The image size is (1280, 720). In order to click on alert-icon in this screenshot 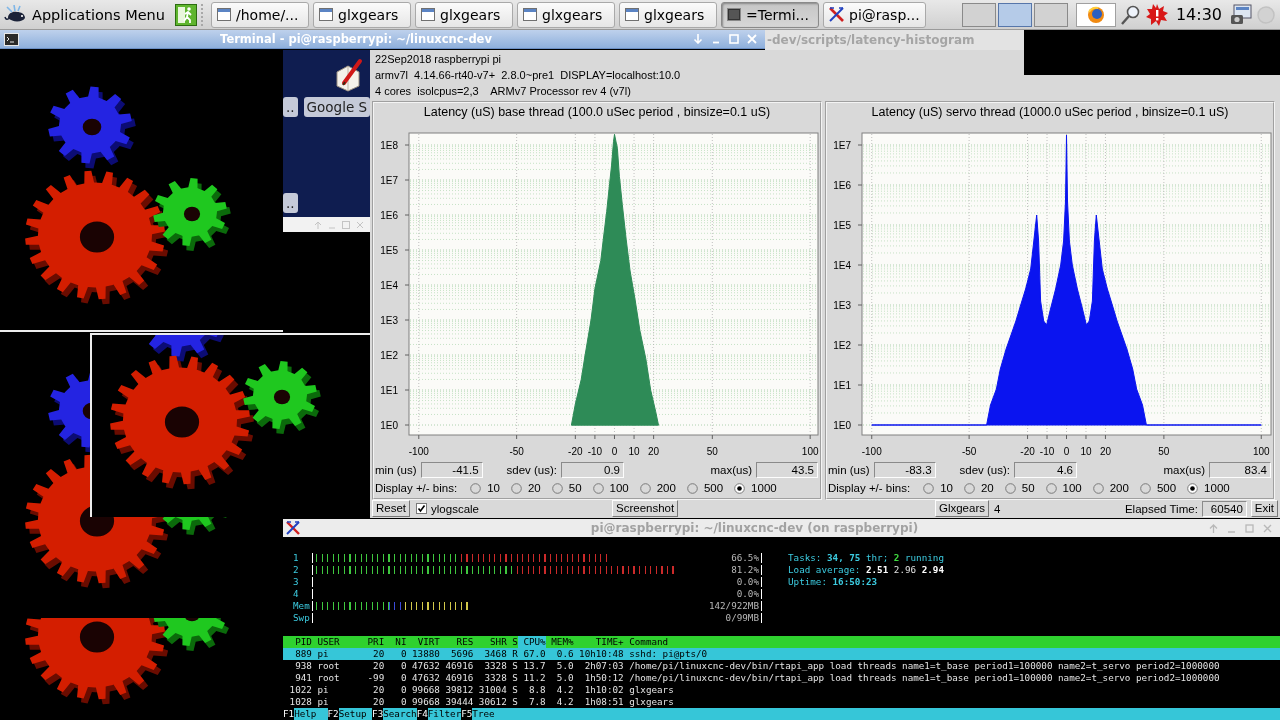, I will do `click(1156, 14)`.